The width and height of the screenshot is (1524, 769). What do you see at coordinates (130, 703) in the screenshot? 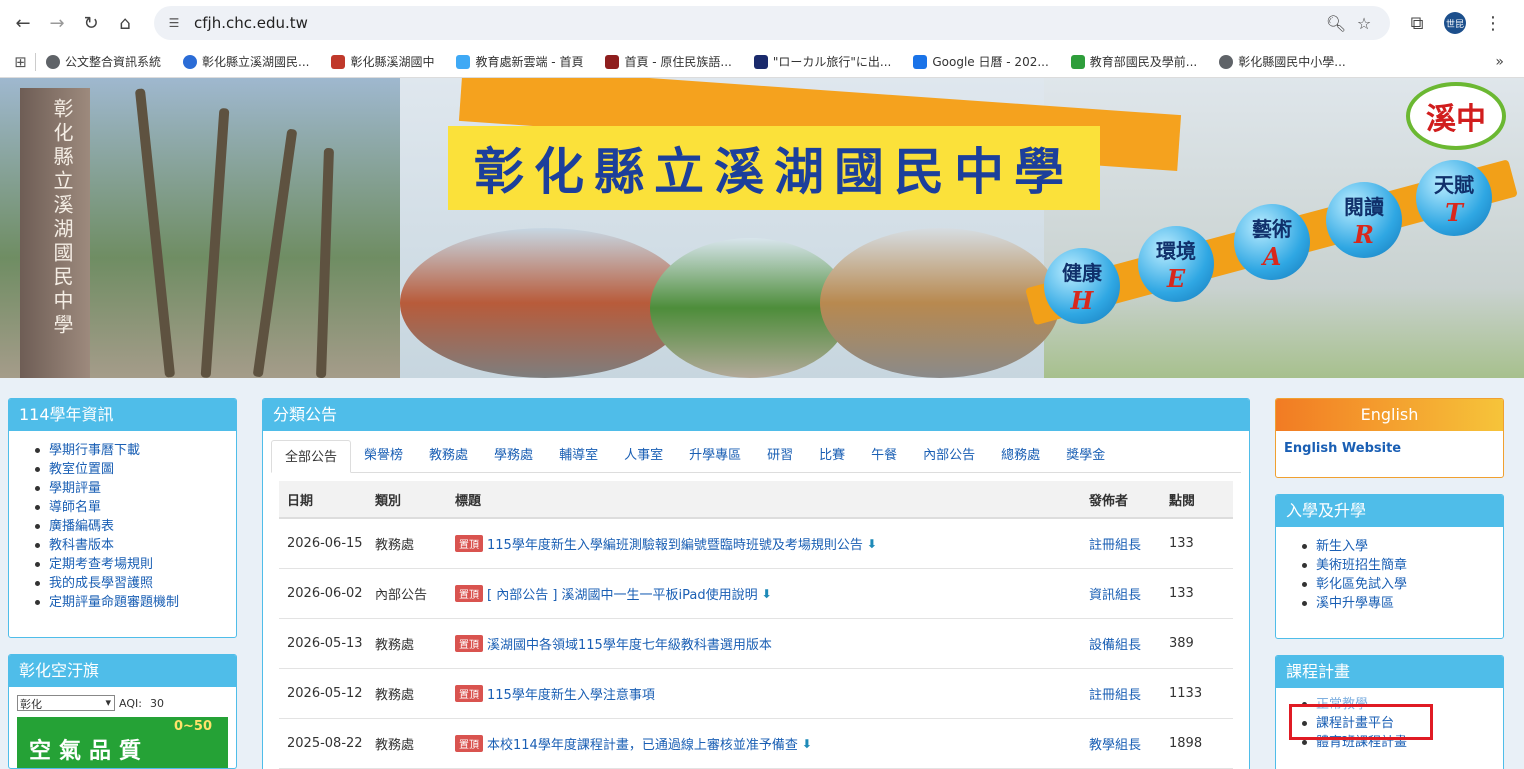
I see `aqi-label: AQI:` at bounding box center [130, 703].